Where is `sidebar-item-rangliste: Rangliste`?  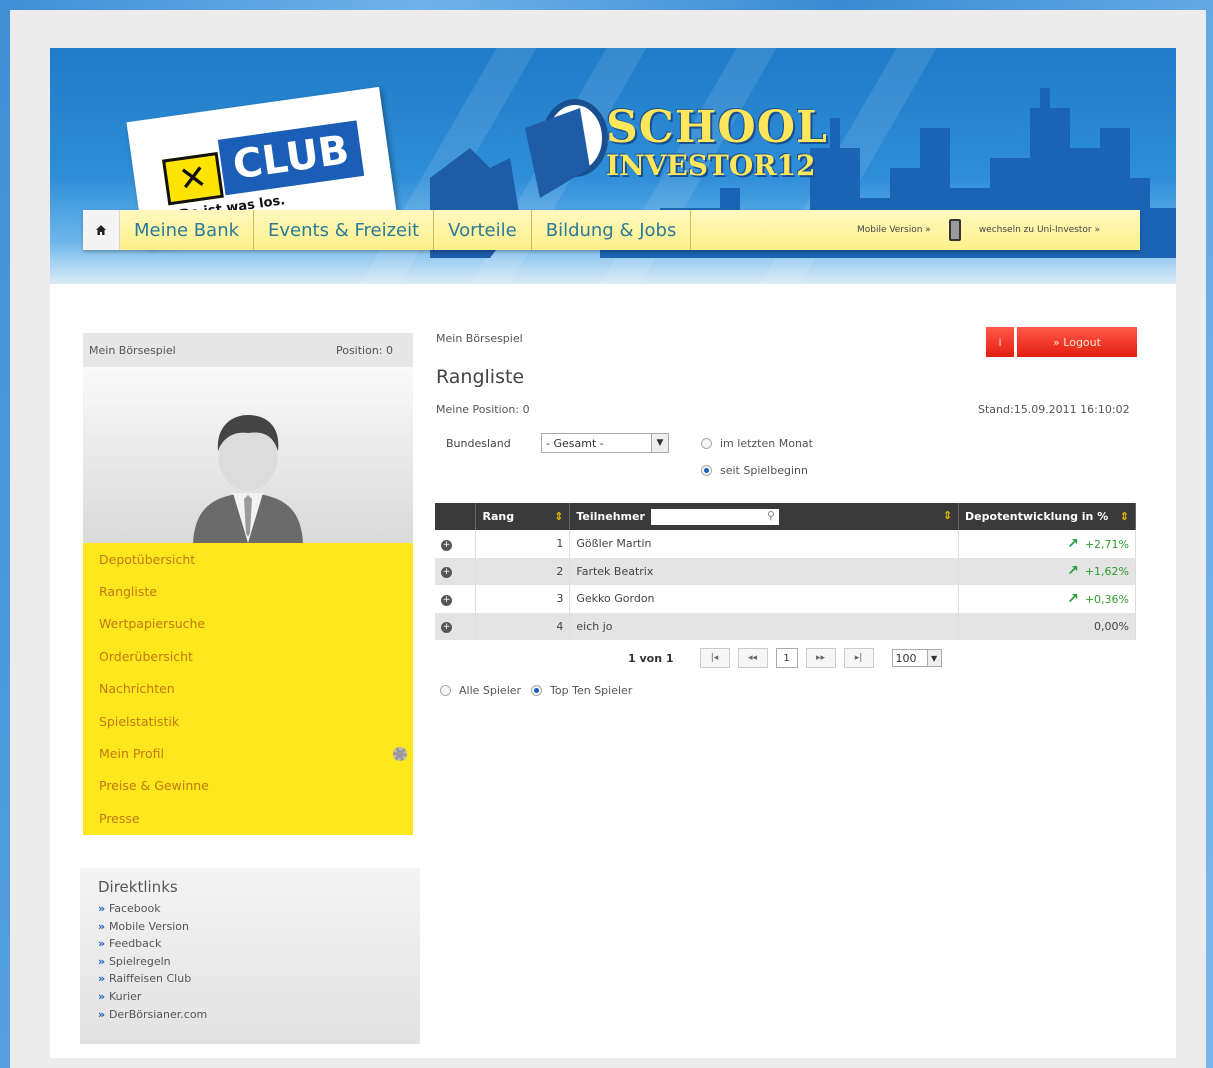 sidebar-item-rangliste: Rangliste is located at coordinates (248, 591).